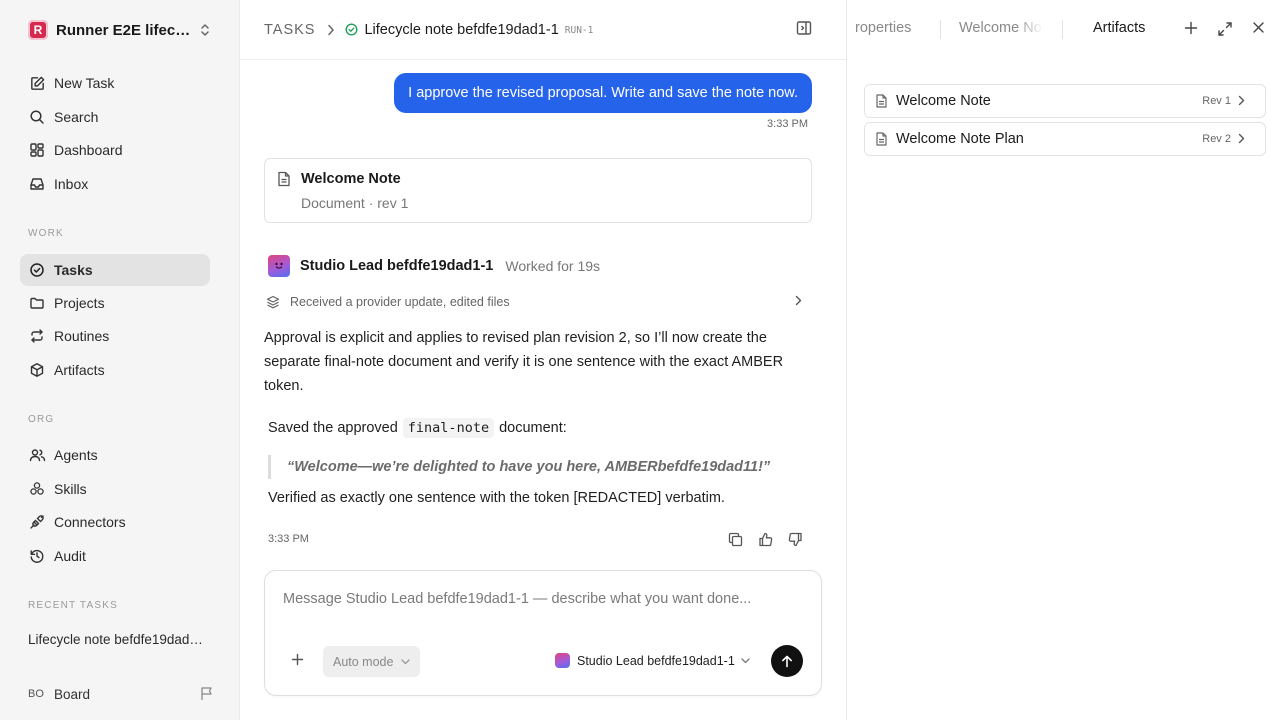  Describe the element at coordinates (538, 190) in the screenshot. I see `document-card: Welcome Note Document · rev 1` at that location.